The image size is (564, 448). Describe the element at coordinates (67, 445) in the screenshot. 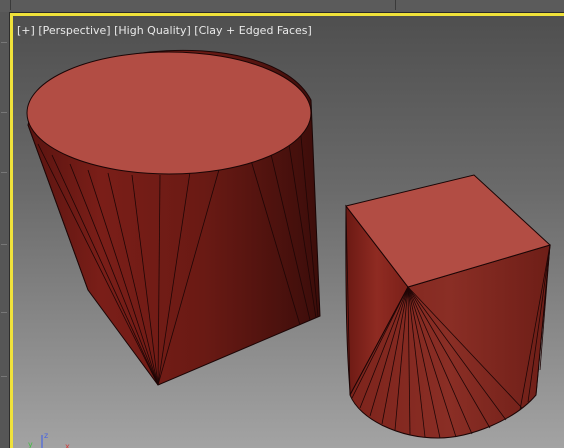

I see `x-axis-label: x` at that location.